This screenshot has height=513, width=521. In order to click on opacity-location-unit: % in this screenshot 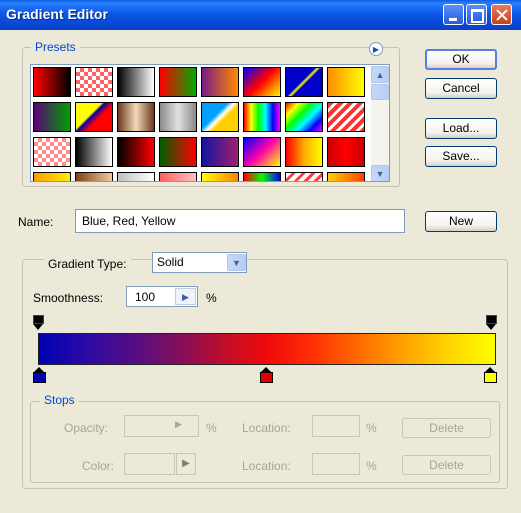, I will do `click(371, 428)`.